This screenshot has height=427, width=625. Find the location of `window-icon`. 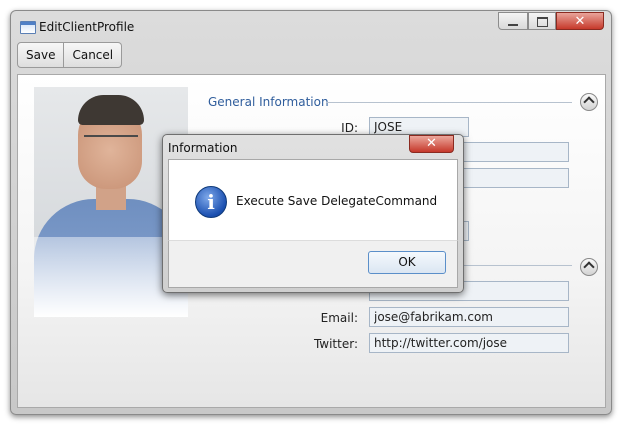

window-icon is located at coordinates (28, 27).